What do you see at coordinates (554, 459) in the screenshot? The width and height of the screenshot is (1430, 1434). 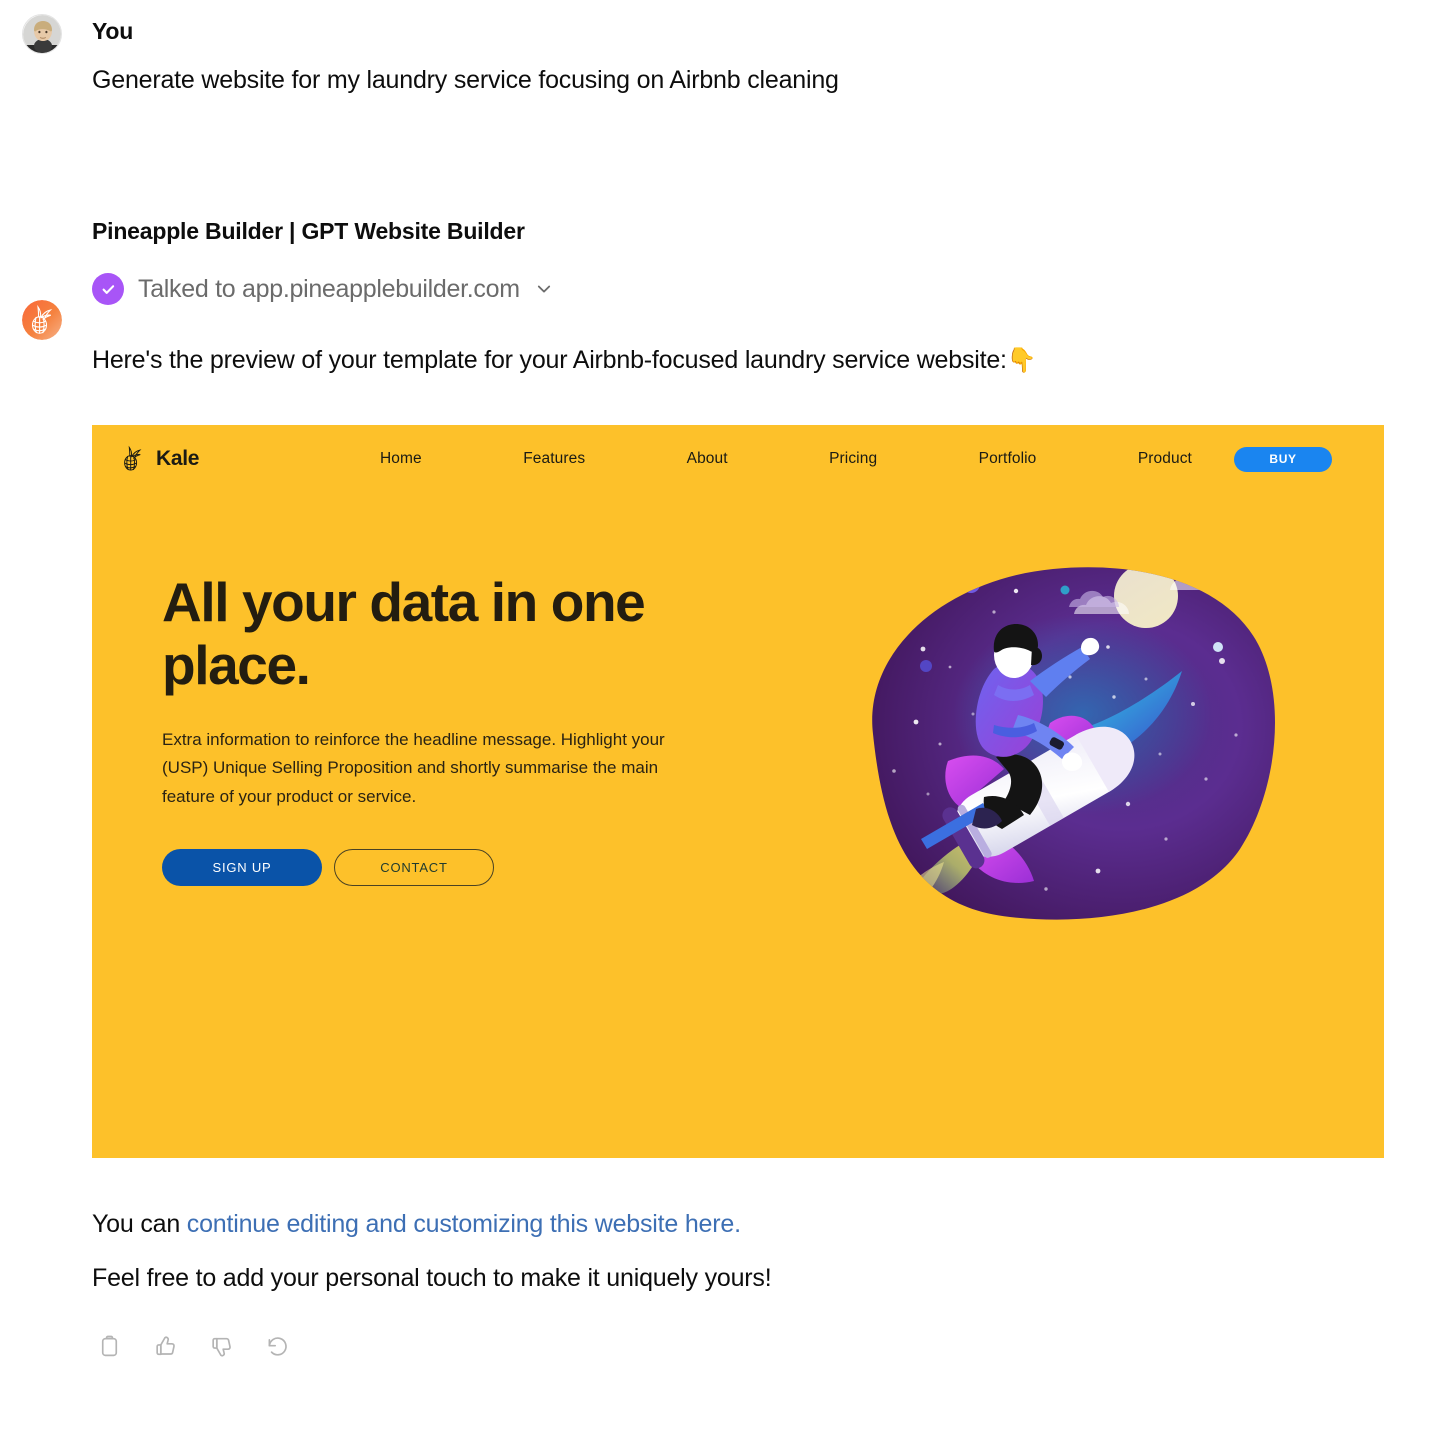 I see `nav-link-features: Features` at bounding box center [554, 459].